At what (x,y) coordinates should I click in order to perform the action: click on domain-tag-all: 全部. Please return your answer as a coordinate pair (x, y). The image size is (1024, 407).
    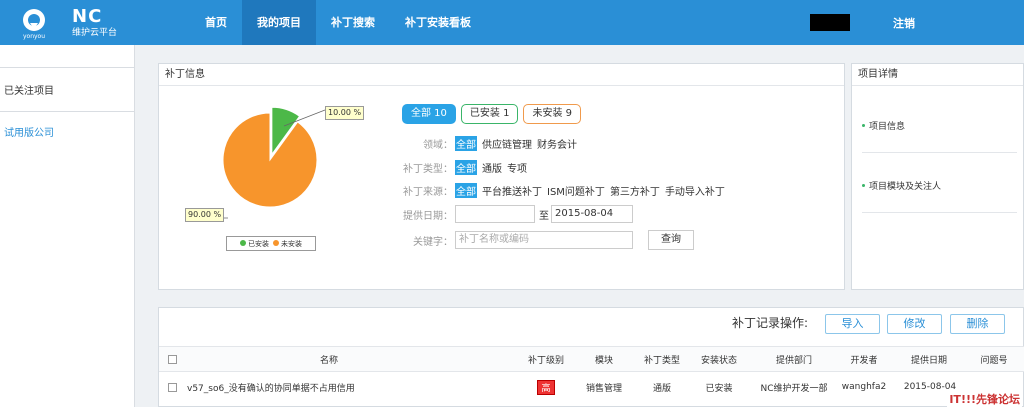
    Looking at the image, I should click on (466, 143).